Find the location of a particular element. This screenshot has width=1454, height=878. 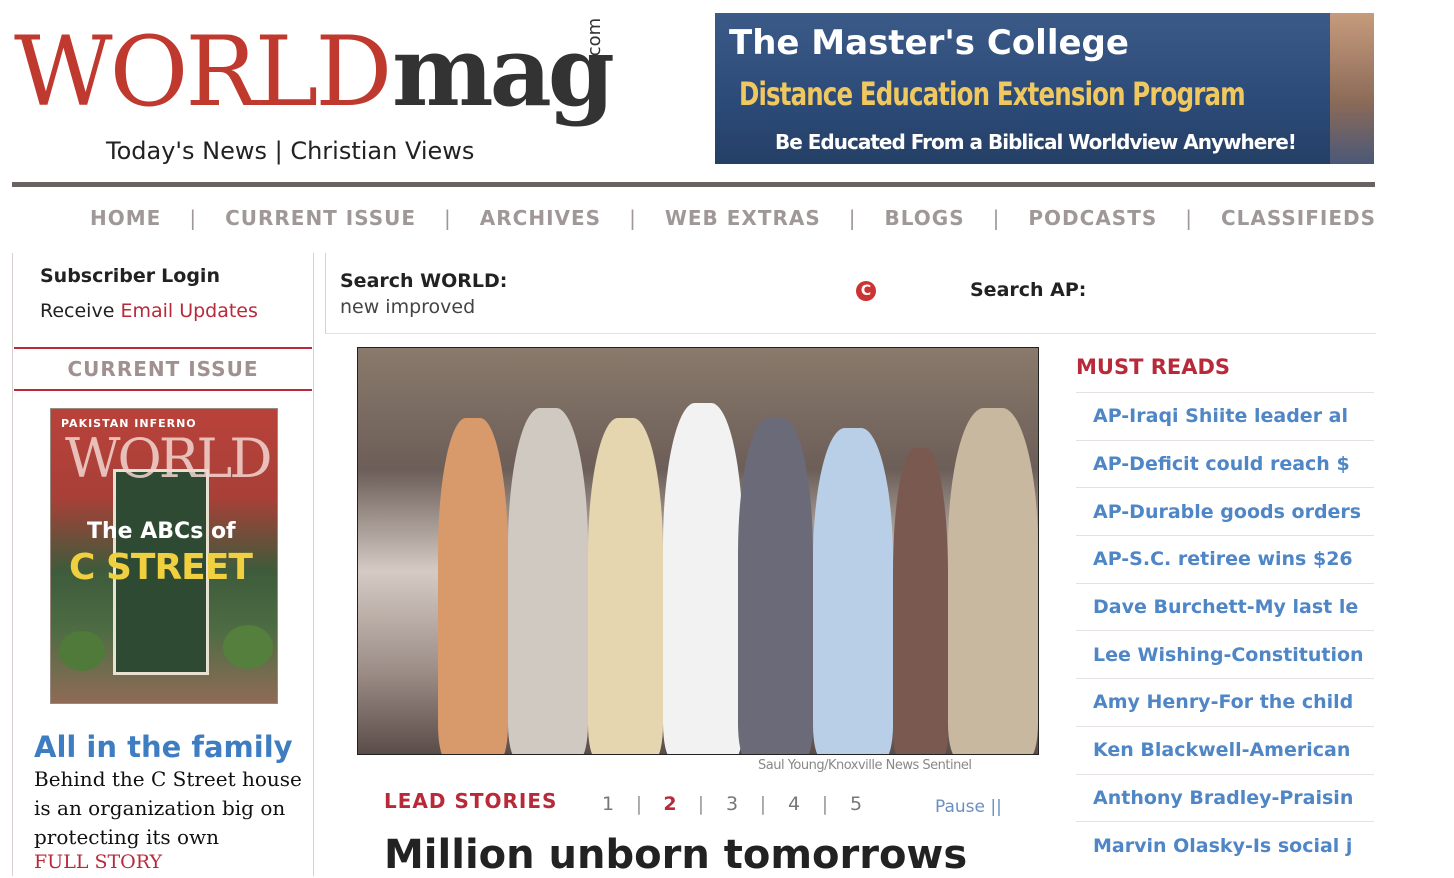

cover-title-line2: C STREET is located at coordinates (161, 567).